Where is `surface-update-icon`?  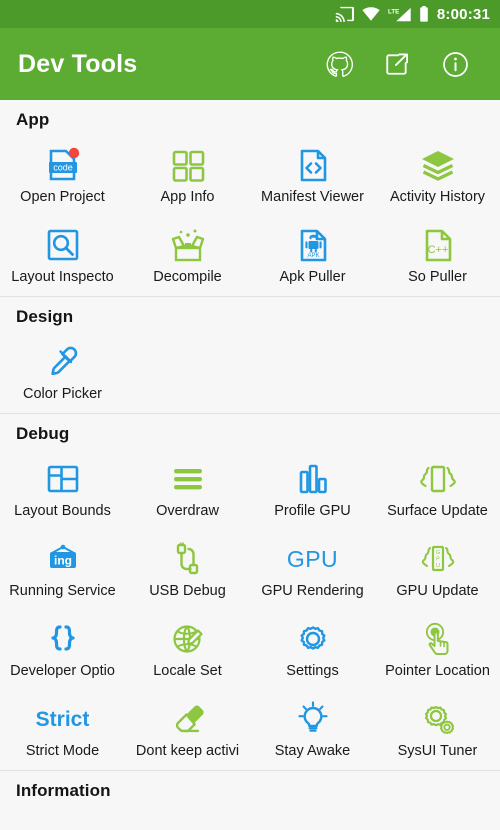
surface-update-icon is located at coordinates (438, 479).